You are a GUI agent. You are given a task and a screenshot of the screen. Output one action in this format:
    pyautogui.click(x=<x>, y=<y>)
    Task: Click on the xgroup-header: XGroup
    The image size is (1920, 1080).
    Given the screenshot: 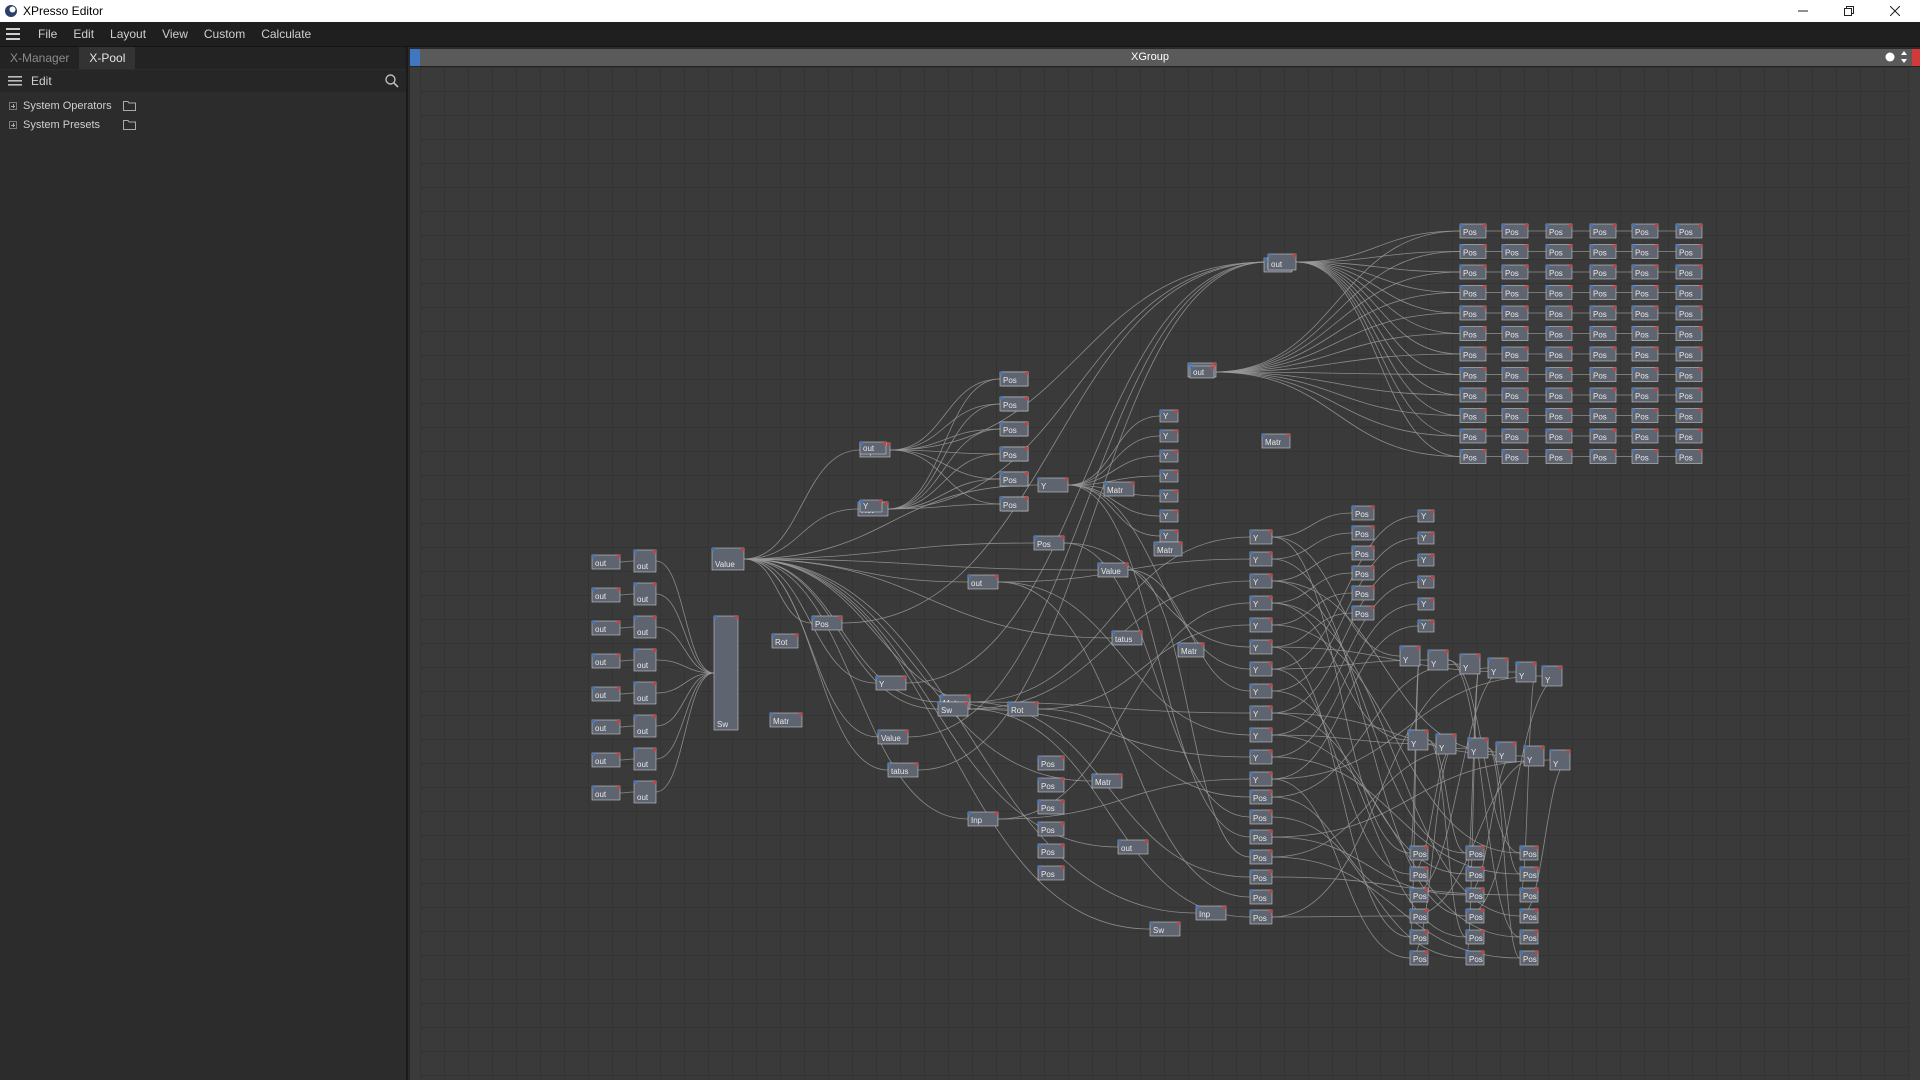 What is the action you would take?
    pyautogui.click(x=1165, y=58)
    